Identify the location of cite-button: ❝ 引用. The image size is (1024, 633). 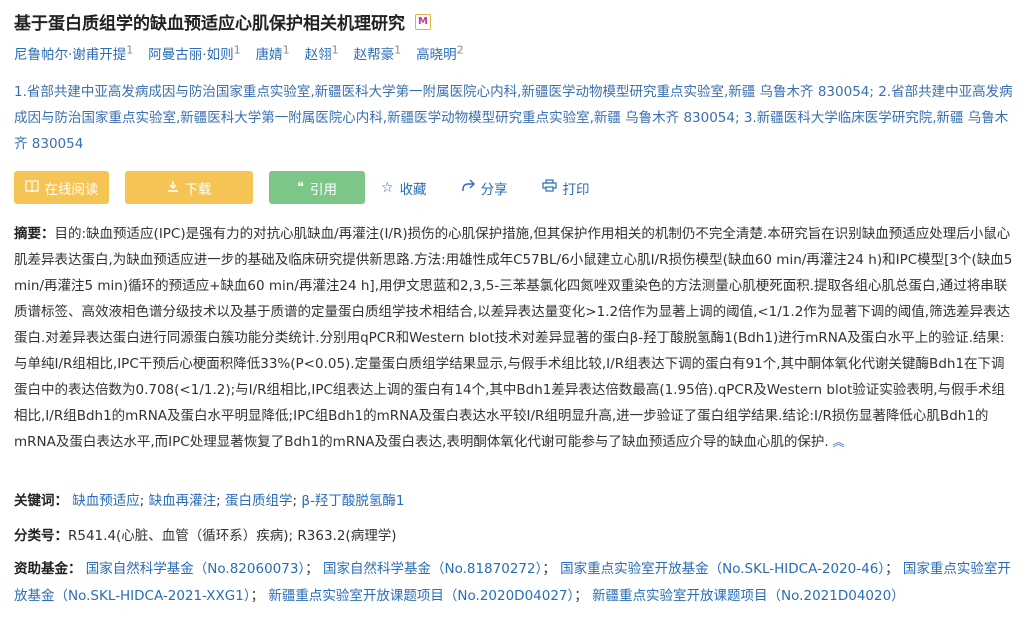
(317, 187).